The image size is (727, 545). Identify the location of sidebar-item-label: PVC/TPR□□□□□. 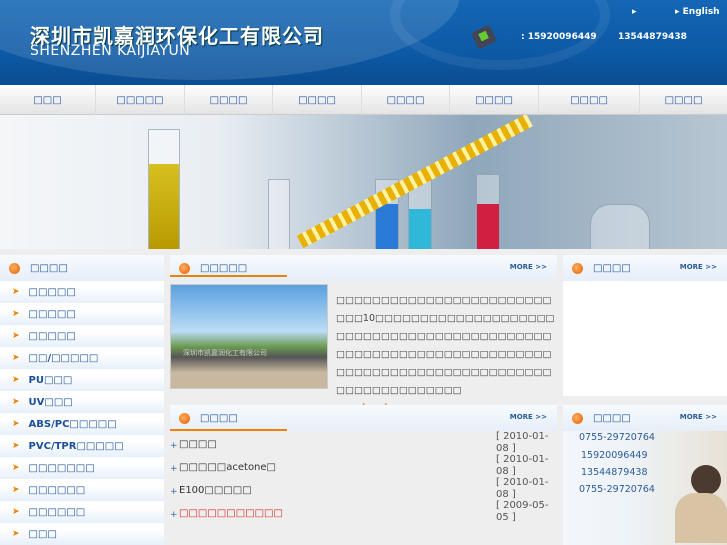
(76, 446).